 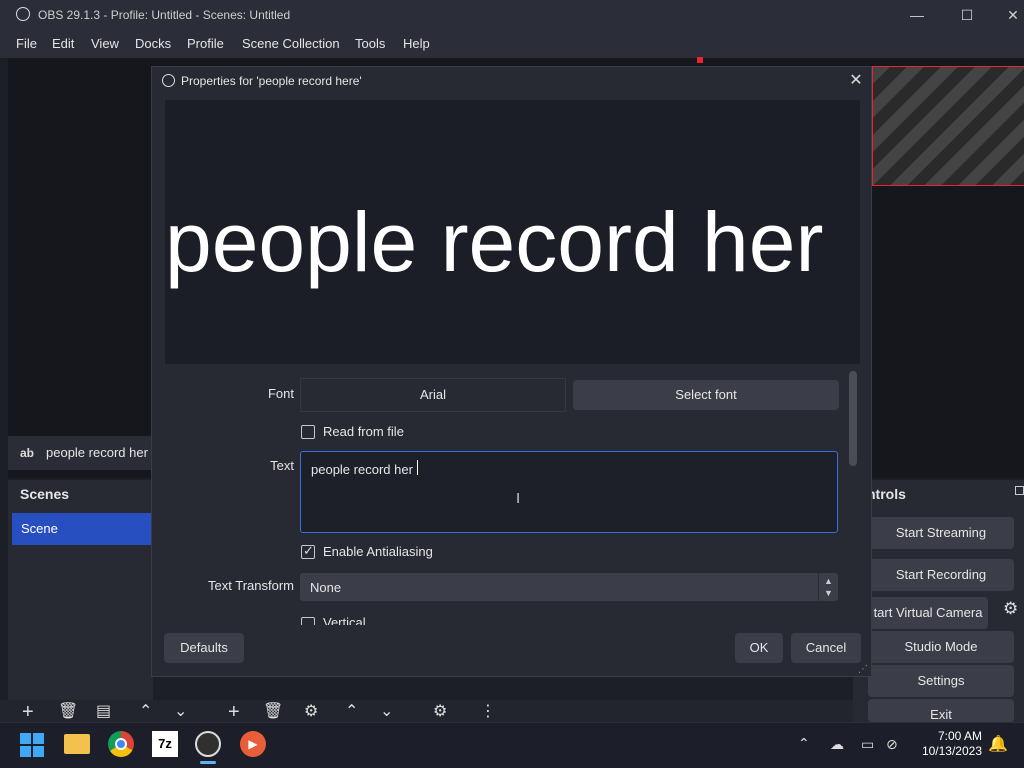 I want to click on taskbar-clock: 7:00 AM 10/13/2023, so click(x=946, y=744).